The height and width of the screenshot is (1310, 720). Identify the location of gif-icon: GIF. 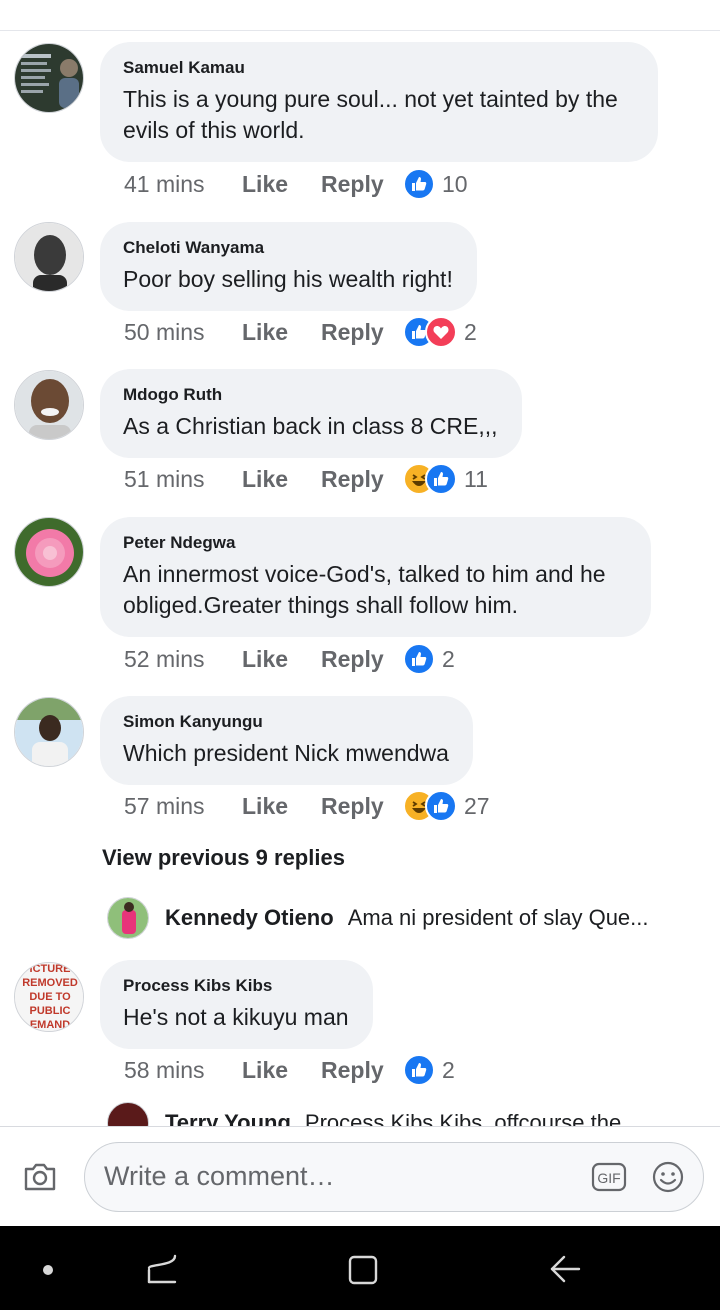
(609, 1177).